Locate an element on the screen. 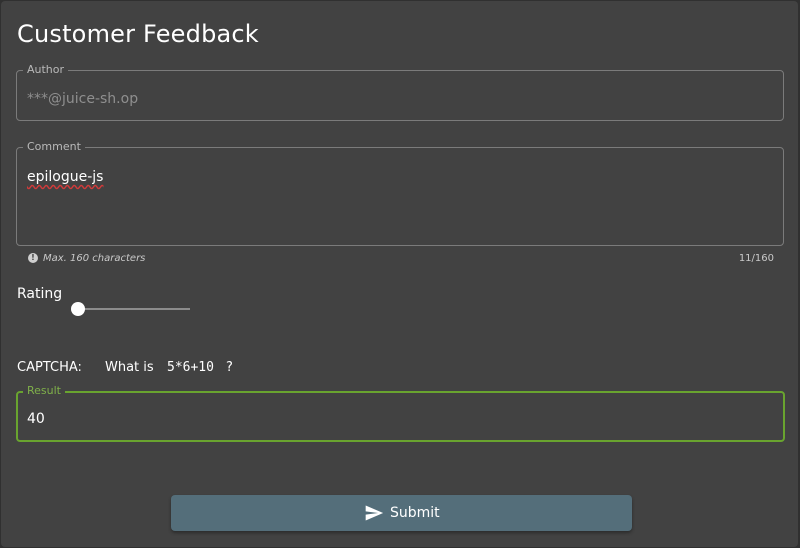 The width and height of the screenshot is (800, 548). comment-text: epilogue-js is located at coordinates (65, 177).